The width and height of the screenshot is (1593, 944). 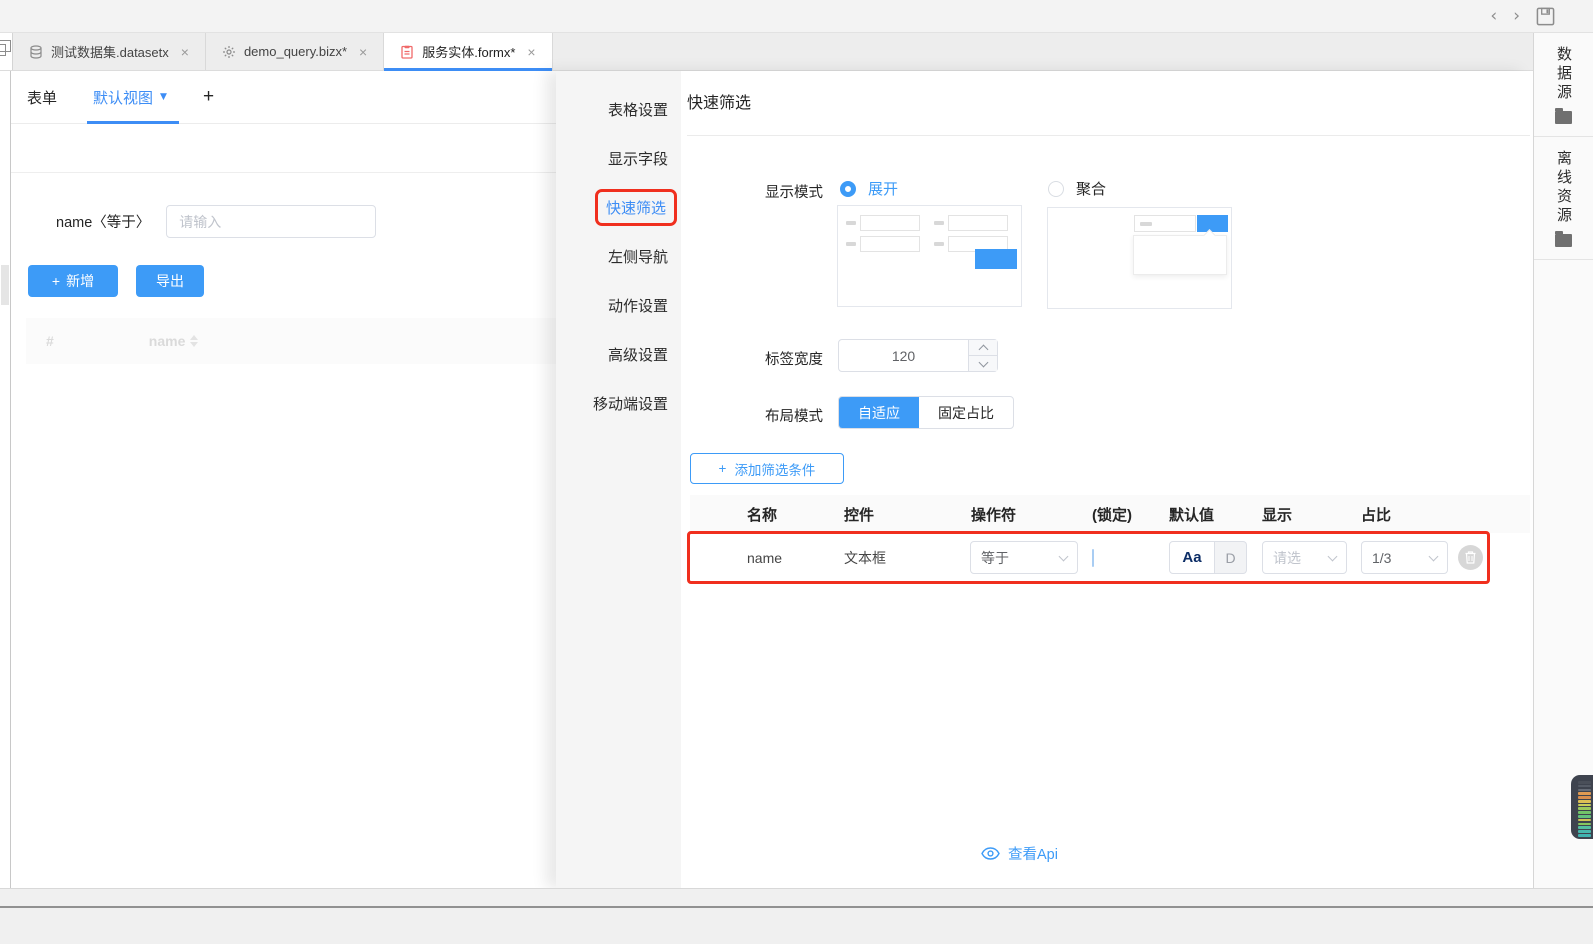 What do you see at coordinates (1545, 16) in the screenshot?
I see `save-icon` at bounding box center [1545, 16].